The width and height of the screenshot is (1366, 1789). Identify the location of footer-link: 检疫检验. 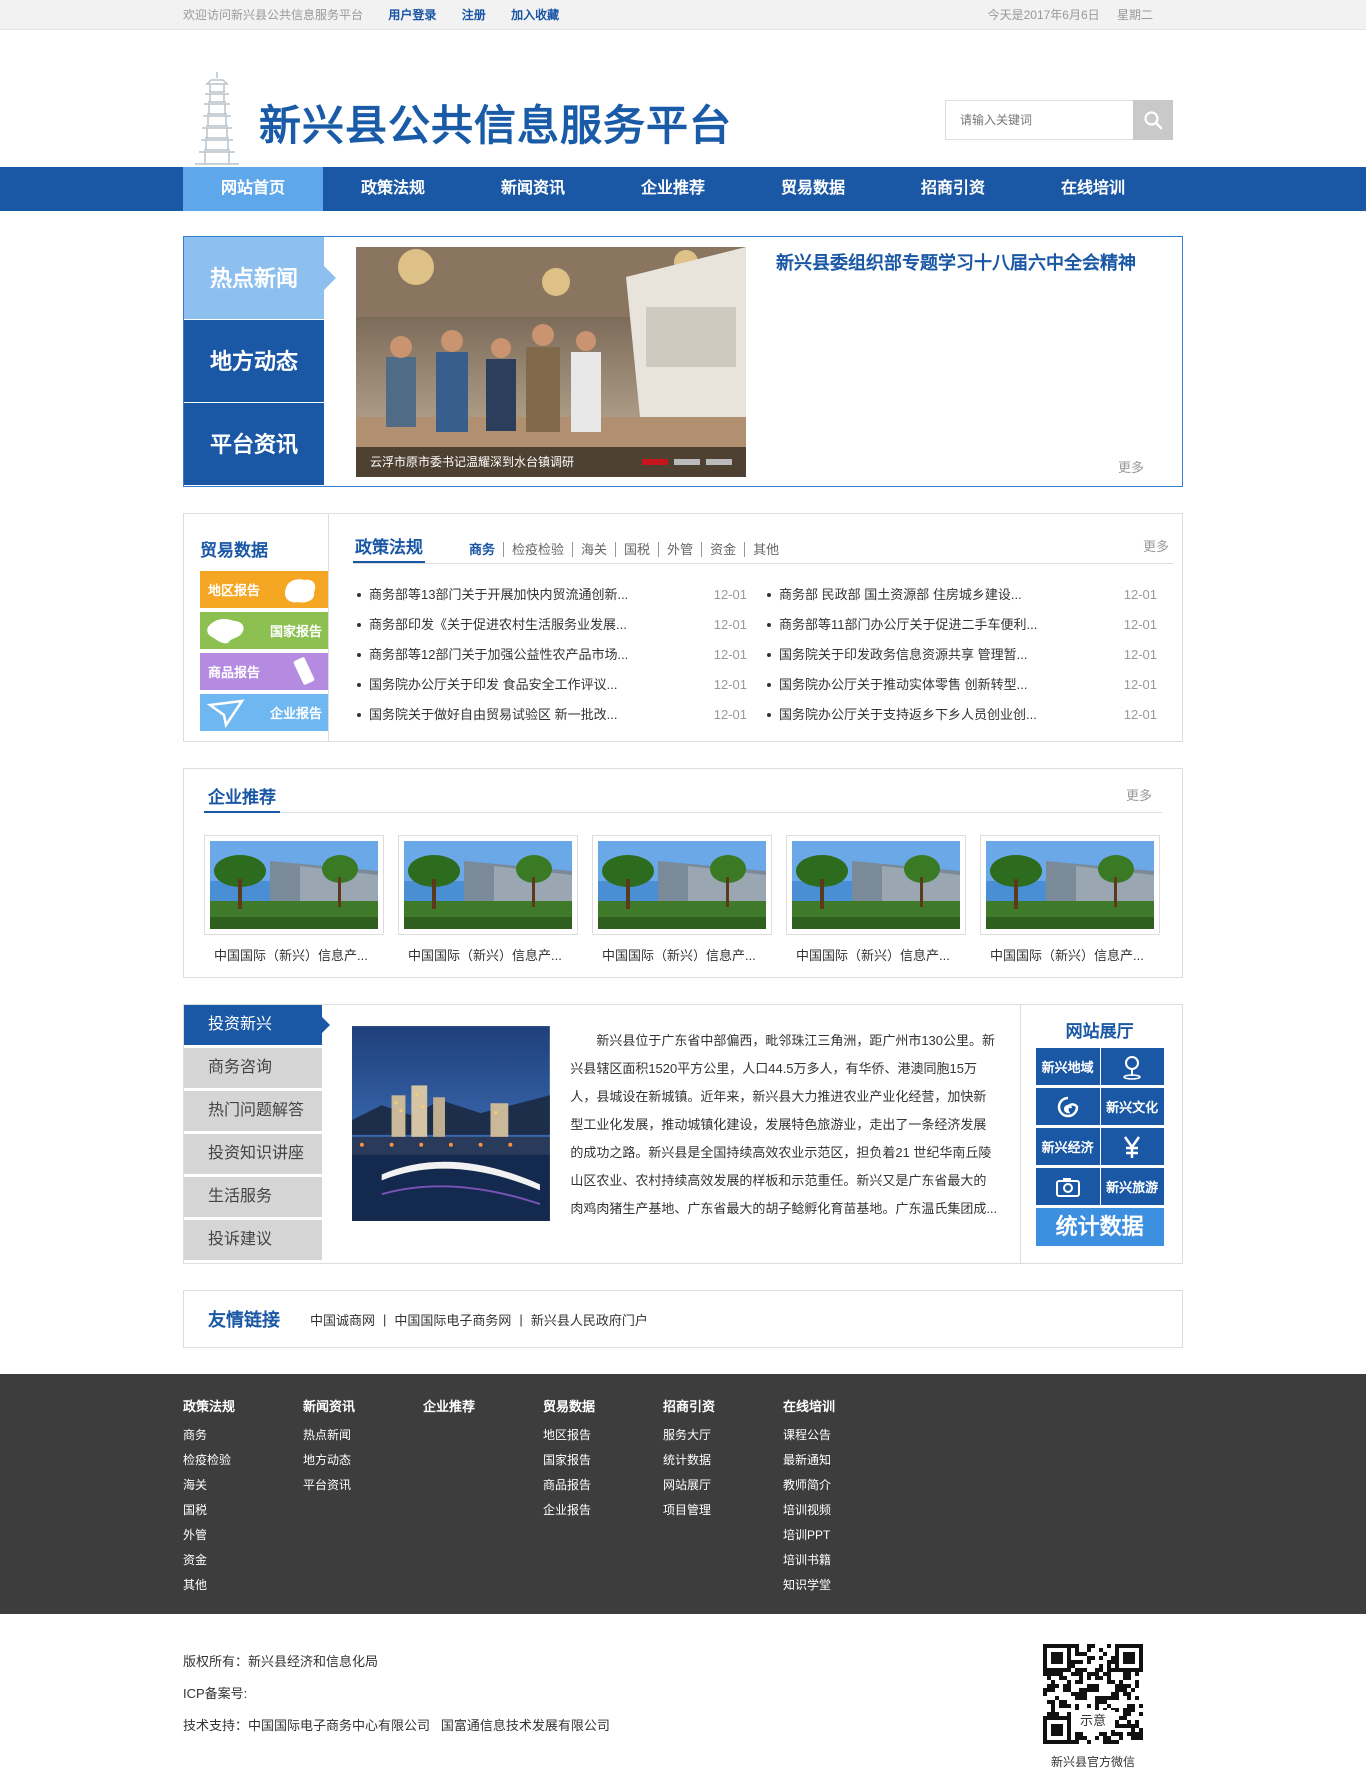
(243, 1460).